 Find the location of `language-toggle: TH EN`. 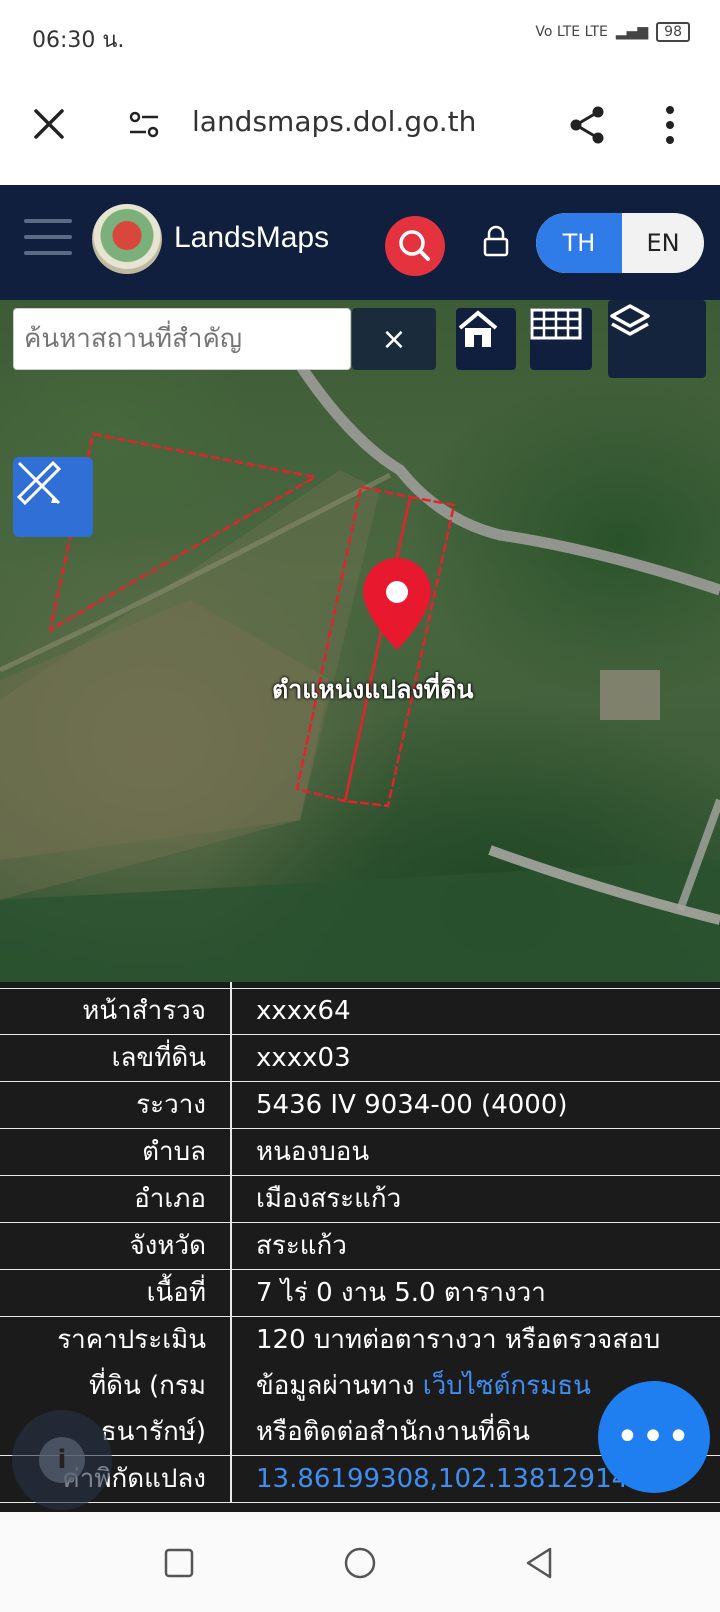

language-toggle: TH EN is located at coordinates (620, 243).